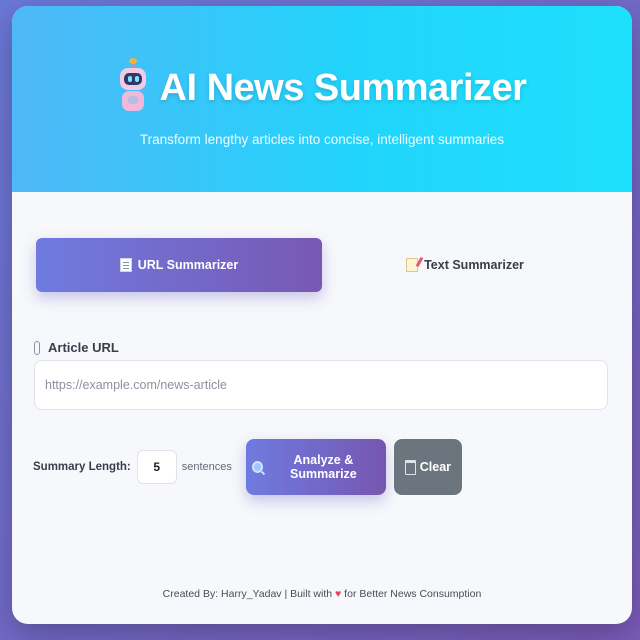  What do you see at coordinates (83, 347) in the screenshot?
I see `article-url-label-text: Article URL` at bounding box center [83, 347].